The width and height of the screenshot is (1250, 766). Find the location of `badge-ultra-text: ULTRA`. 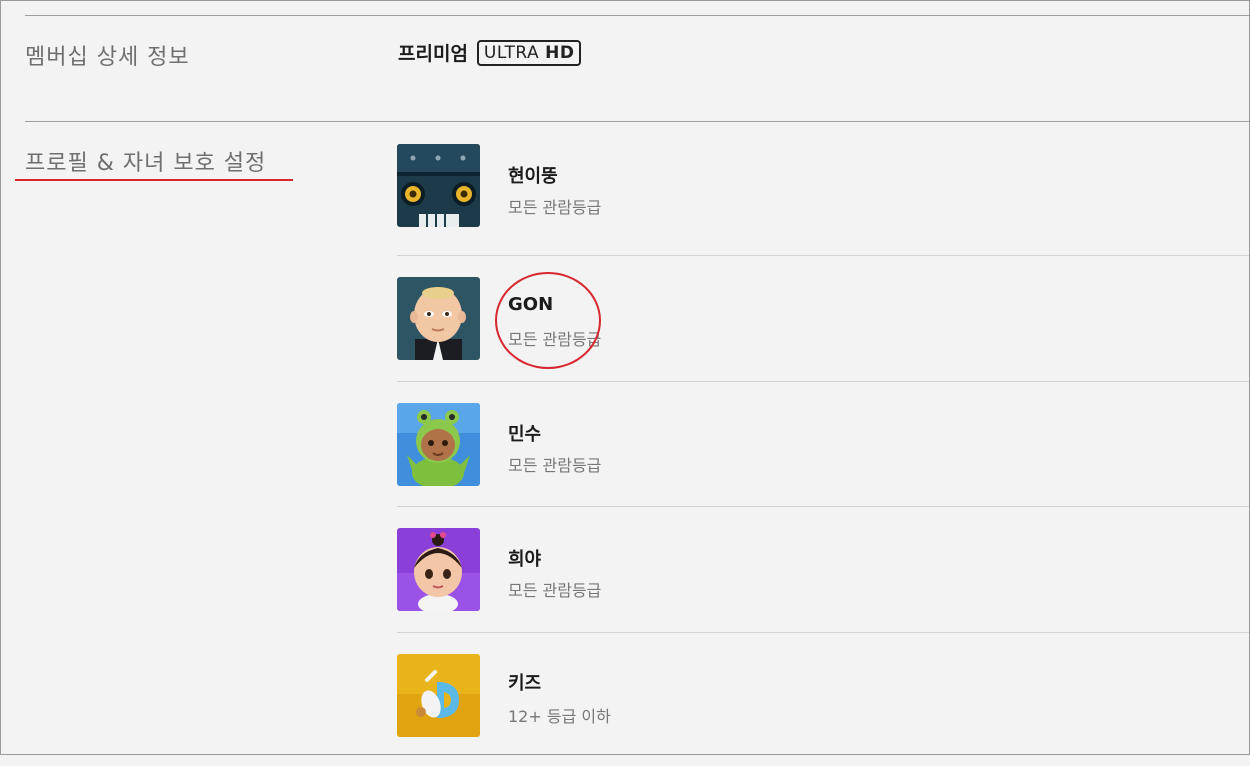

badge-ultra-text: ULTRA is located at coordinates (511, 52).